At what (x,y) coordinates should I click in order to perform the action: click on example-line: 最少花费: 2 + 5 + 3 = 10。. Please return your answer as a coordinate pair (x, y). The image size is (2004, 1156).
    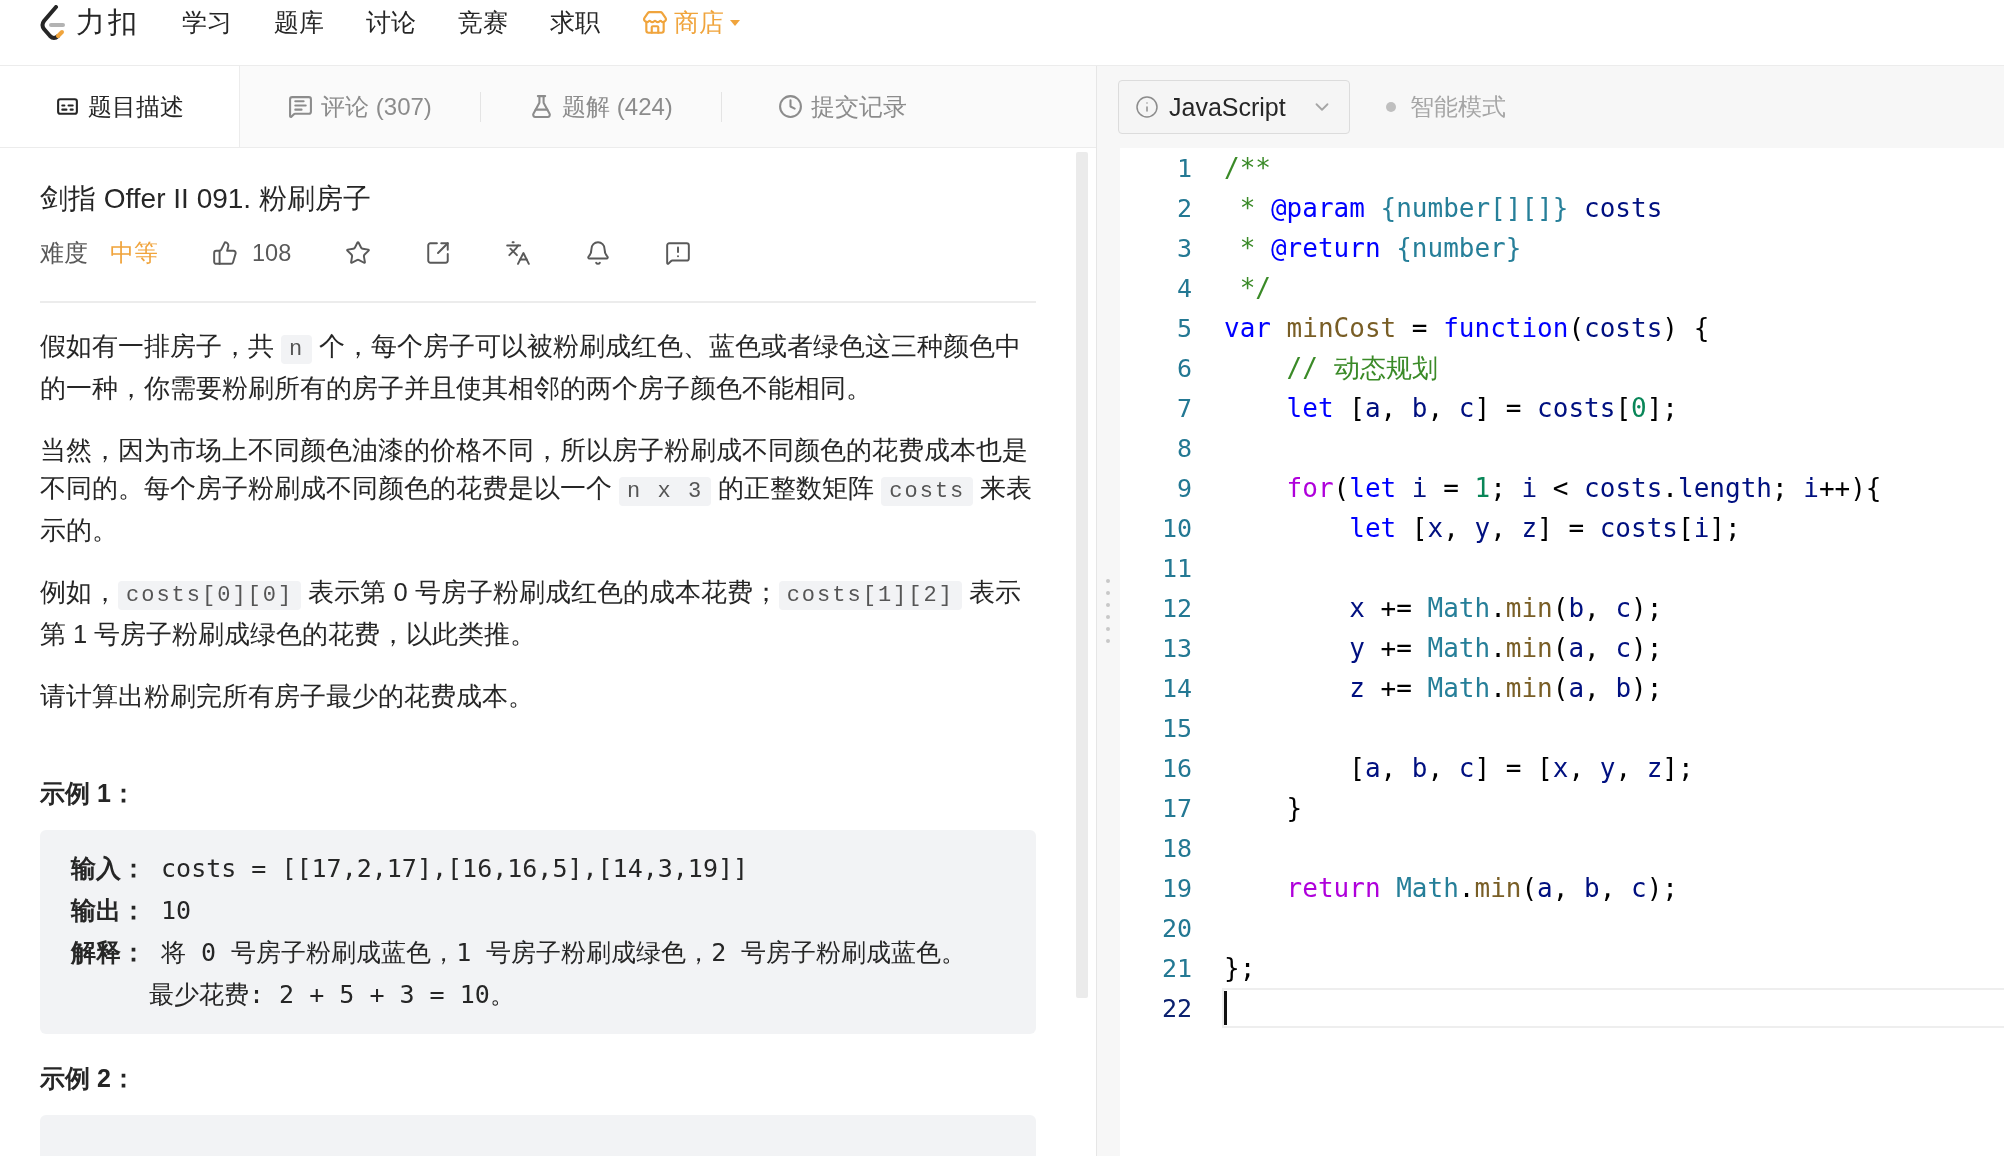
    Looking at the image, I should click on (332, 995).